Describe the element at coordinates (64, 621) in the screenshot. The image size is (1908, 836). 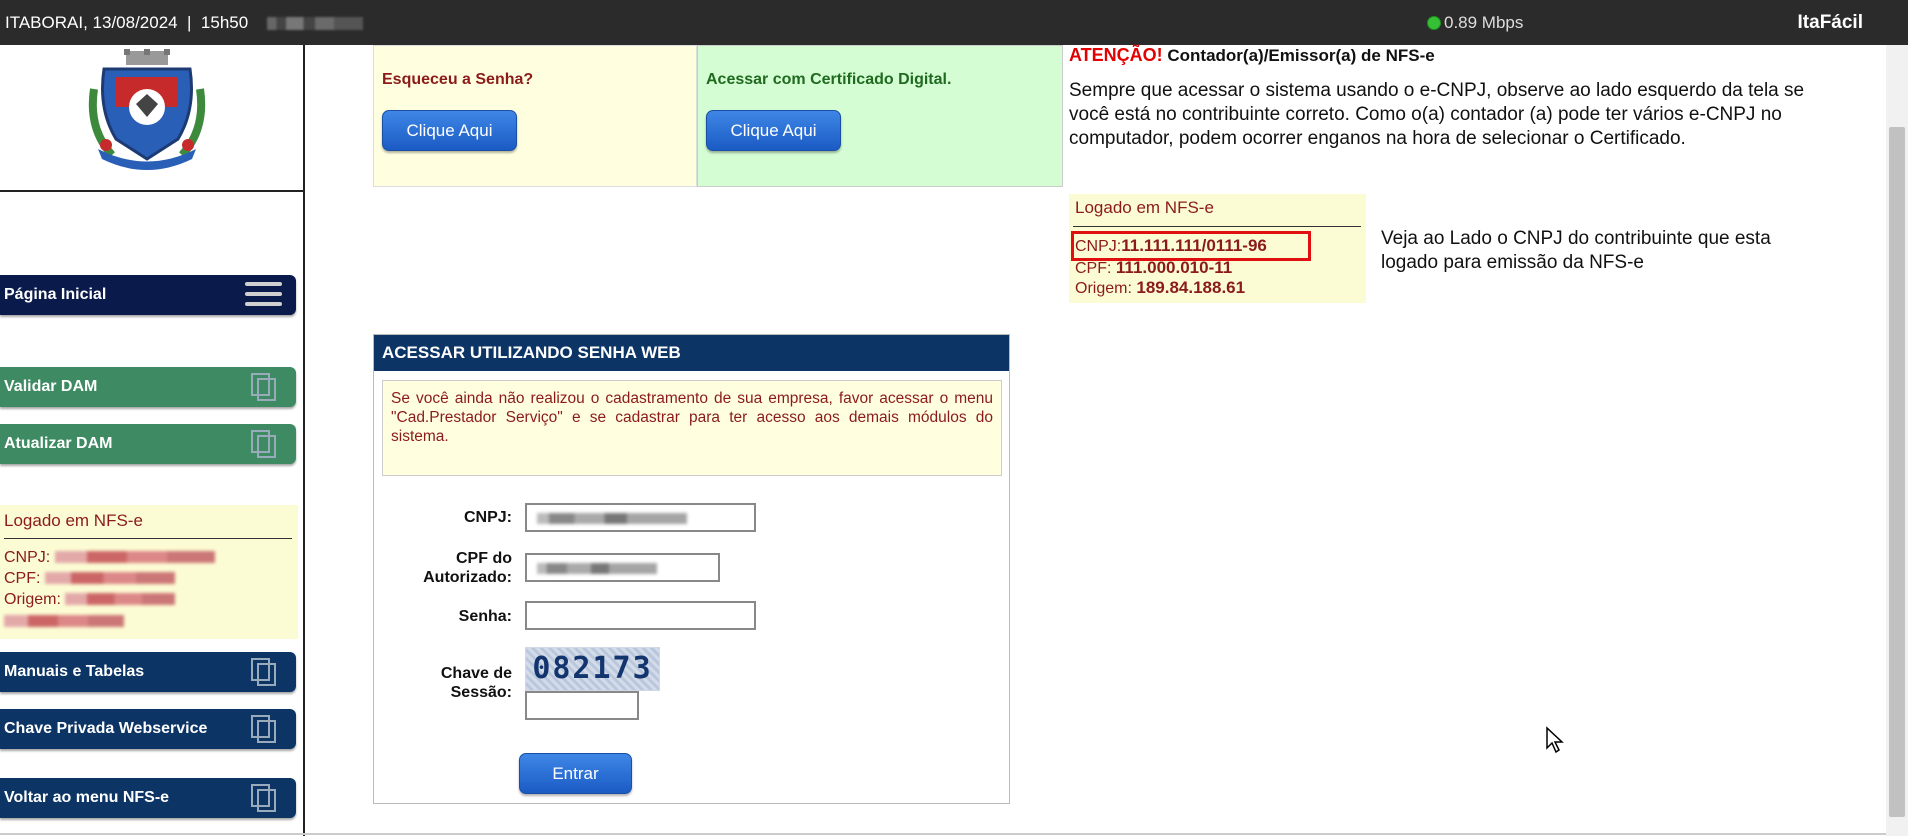
I see `redacted-extra` at that location.